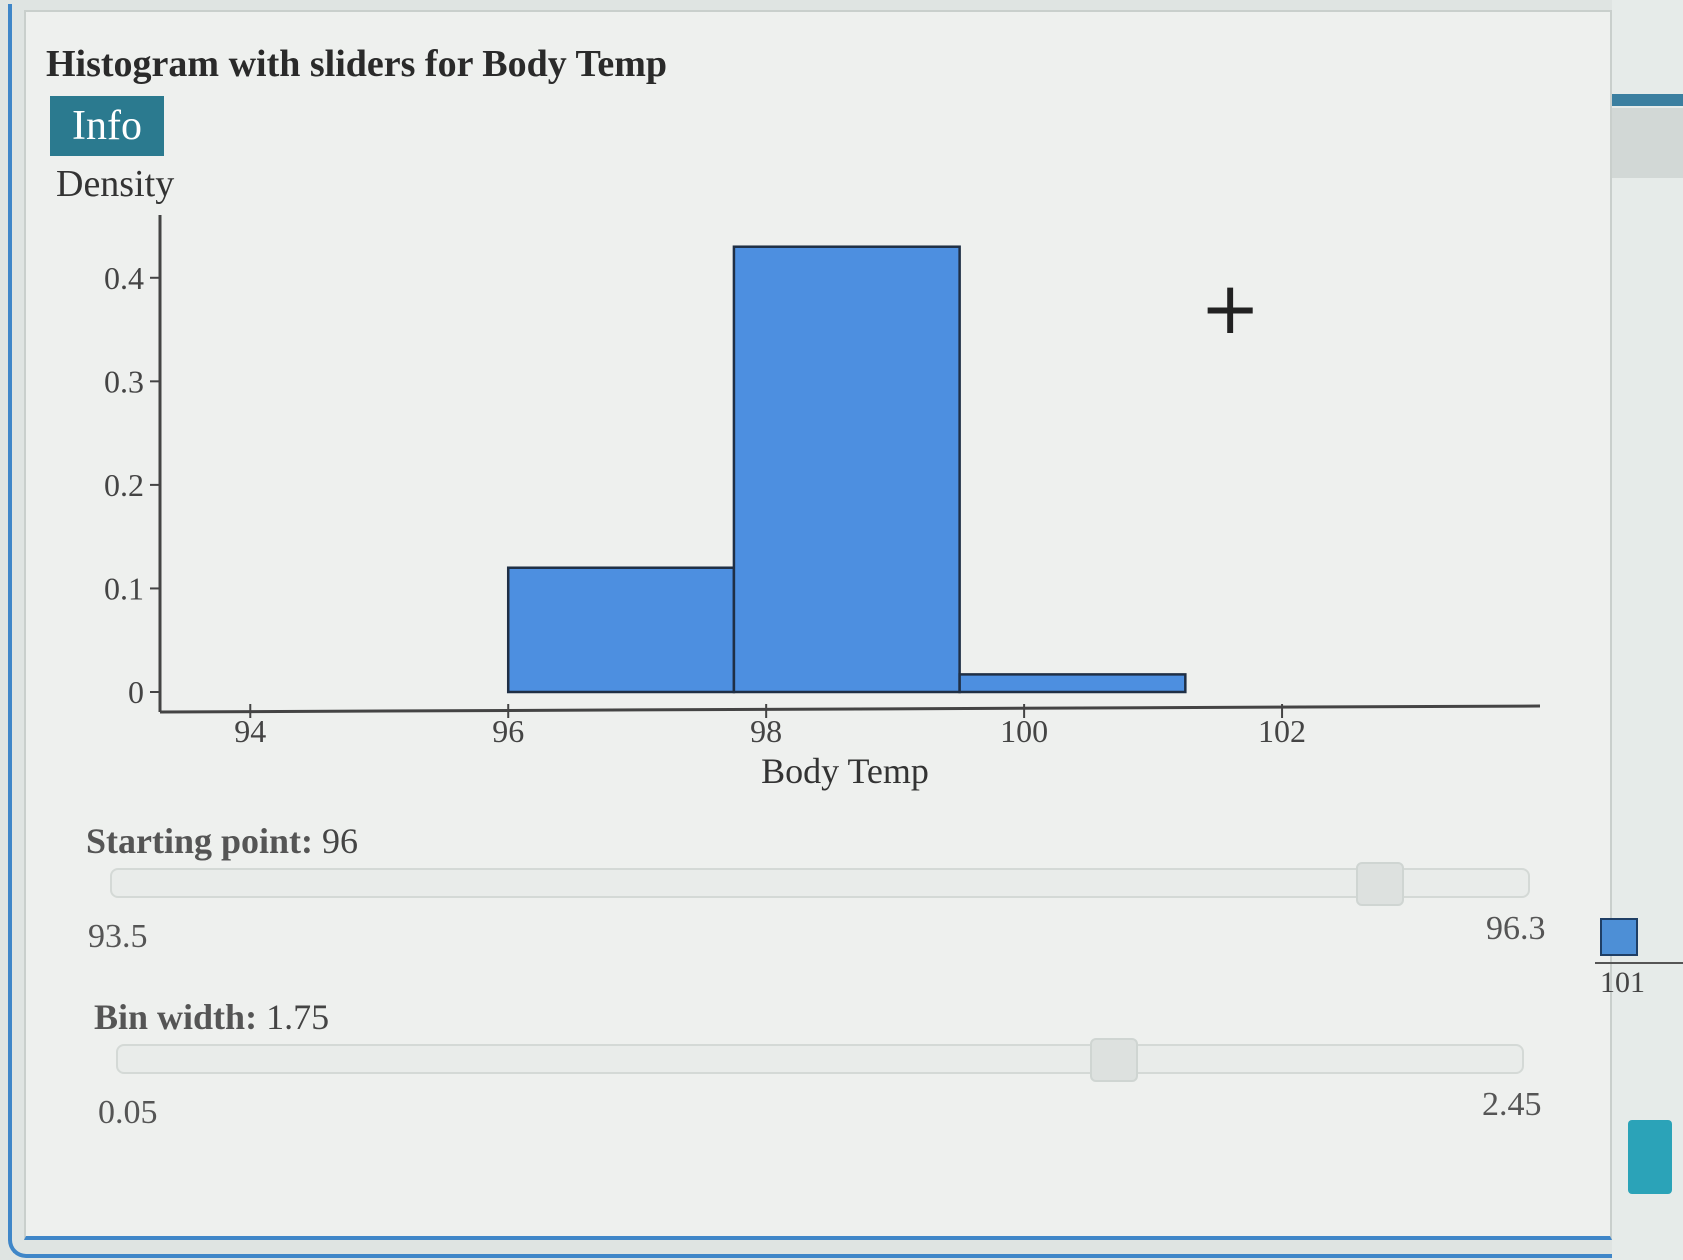  Describe the element at coordinates (1516, 928) in the screenshot. I see `starting-point-max: 96.3` at that location.